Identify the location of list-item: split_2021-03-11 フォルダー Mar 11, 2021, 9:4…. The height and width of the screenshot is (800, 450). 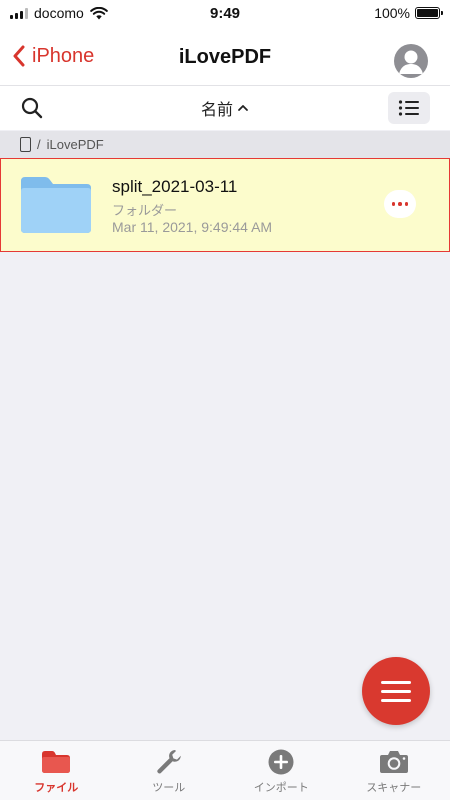
(225, 205).